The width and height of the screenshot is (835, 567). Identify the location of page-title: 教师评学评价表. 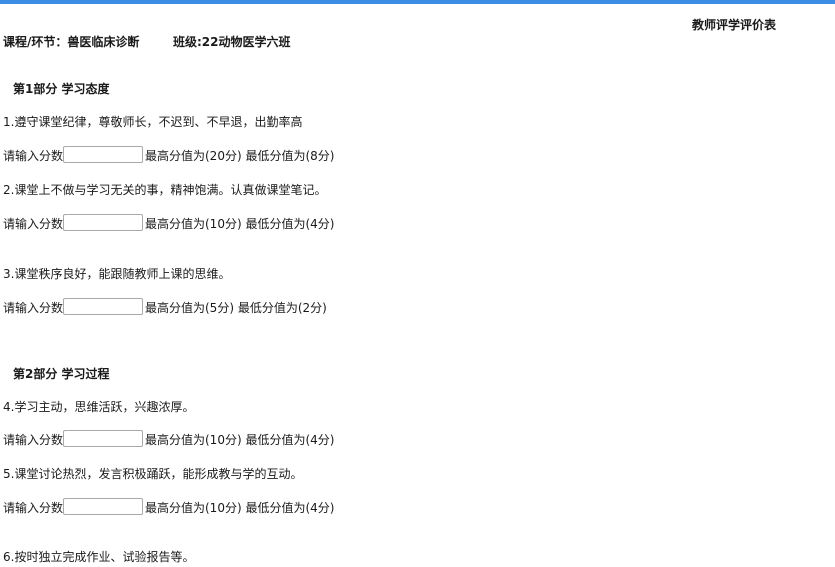
(734, 25).